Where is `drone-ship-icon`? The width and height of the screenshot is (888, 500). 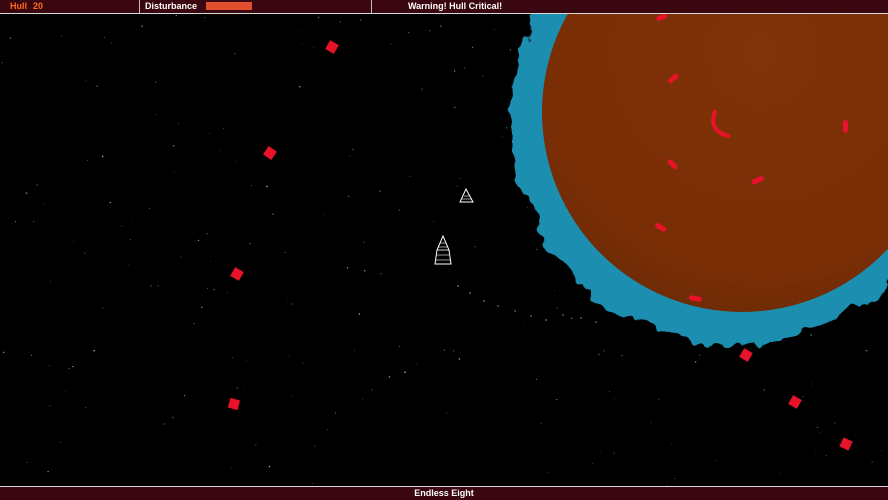
drone-ship-icon is located at coordinates (466, 195).